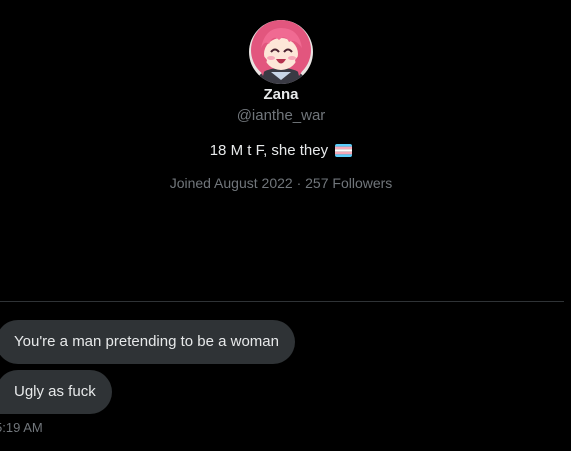 Image resolution: width=571 pixels, height=451 pixels. I want to click on profile-meta: Joined August 2022 · 257 Followers, so click(281, 183).